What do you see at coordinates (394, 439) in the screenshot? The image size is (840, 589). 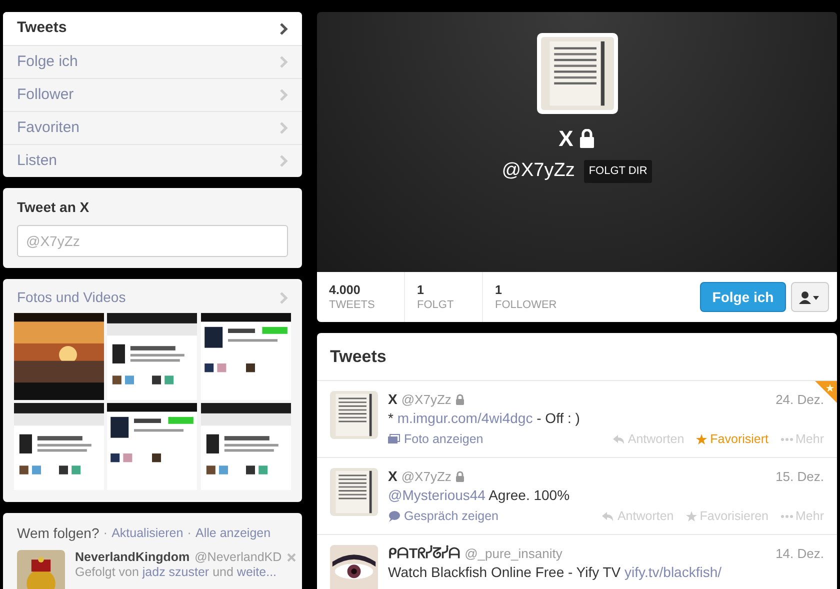 I see `photo-icon` at bounding box center [394, 439].